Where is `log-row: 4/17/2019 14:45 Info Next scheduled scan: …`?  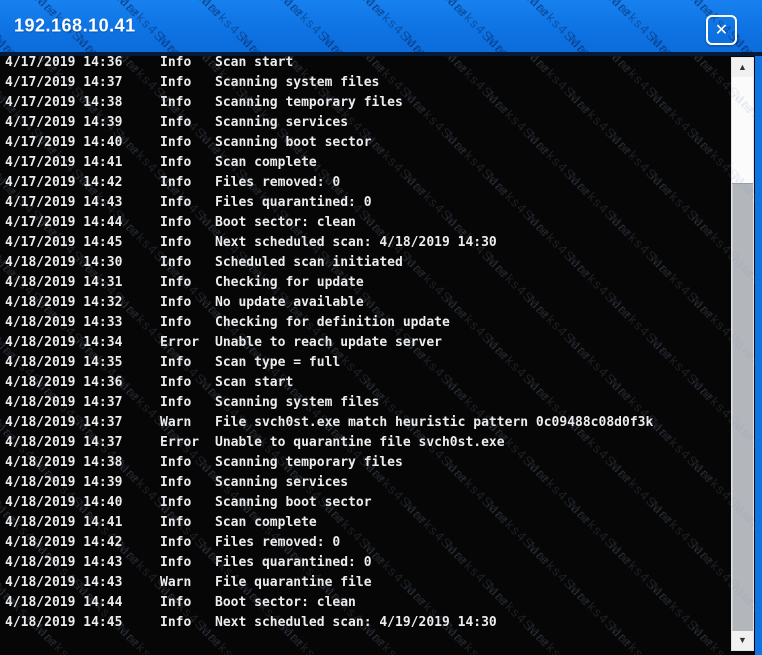 log-row: 4/17/2019 14:45 Info Next scheduled scan: … is located at coordinates (365, 242).